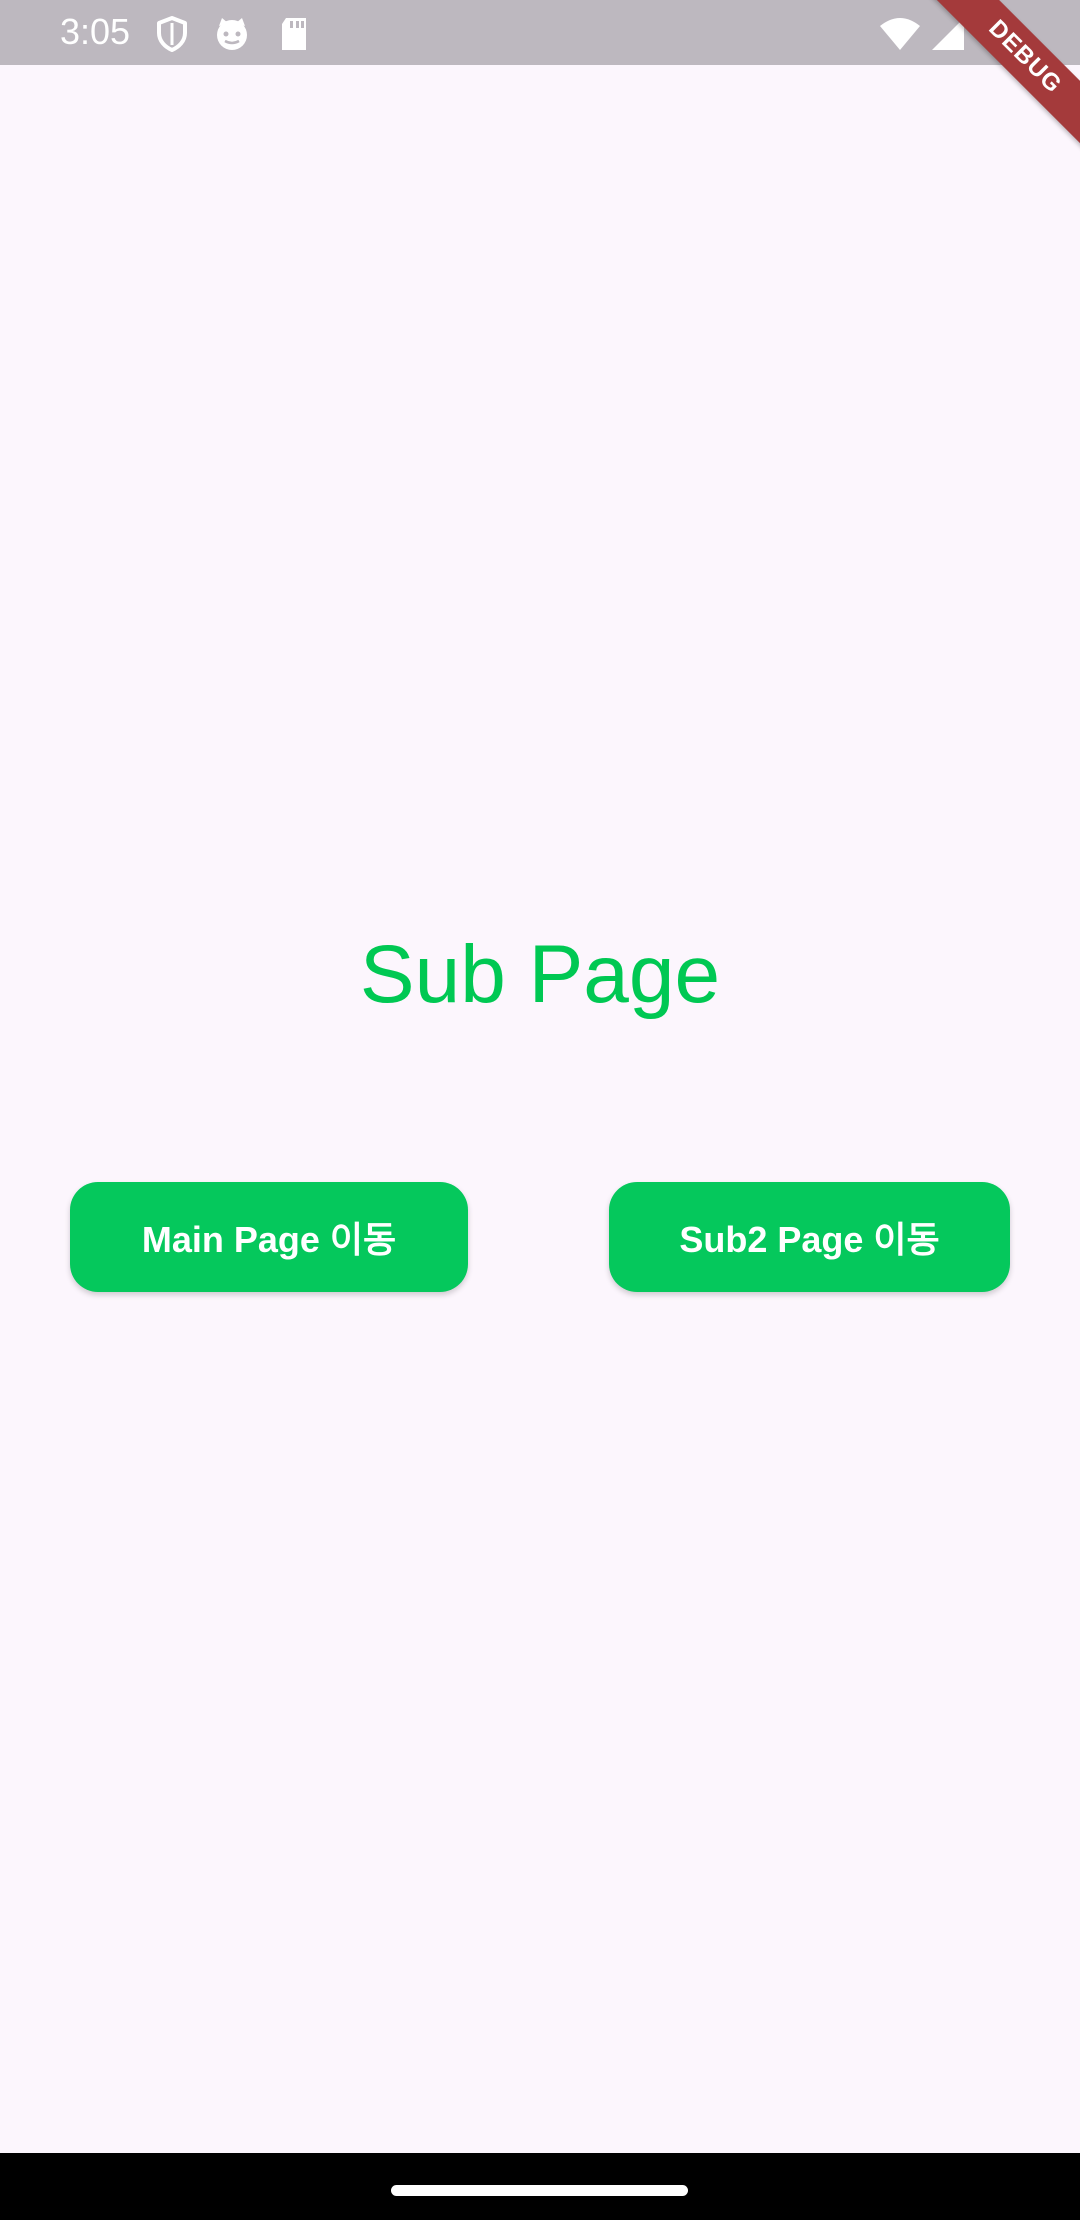 The image size is (1080, 2220). What do you see at coordinates (269, 1239) in the screenshot?
I see `main-page-button-label: Main Page 이동` at bounding box center [269, 1239].